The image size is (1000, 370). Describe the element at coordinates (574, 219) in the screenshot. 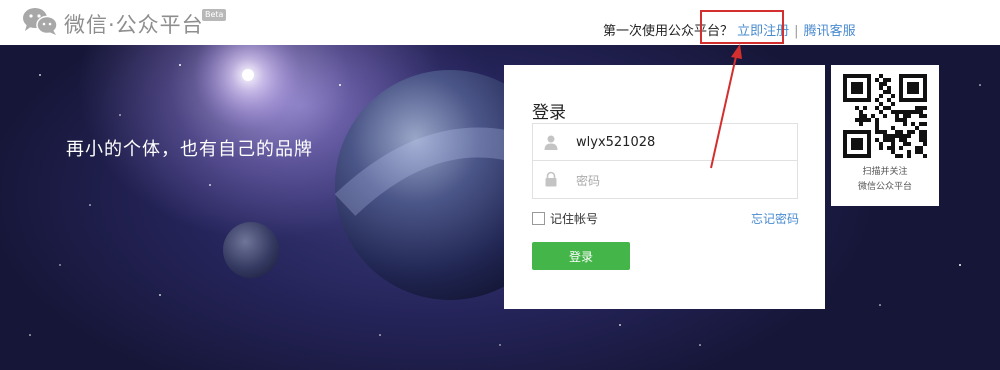

I see `remember-label: 记住帐号` at that location.